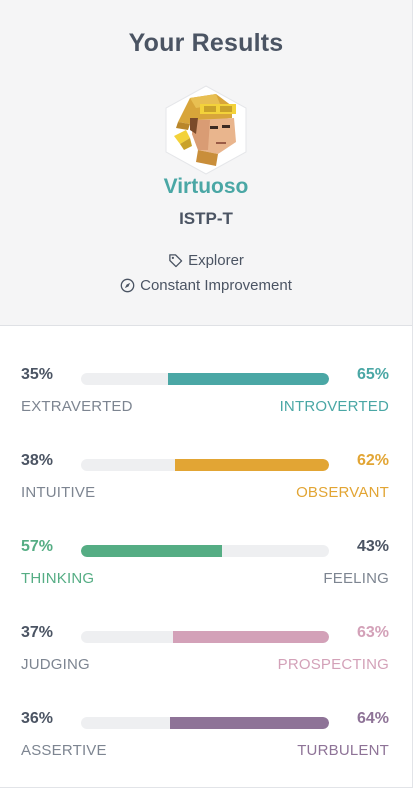  I want to click on trait-left-percent: 36%, so click(37, 718).